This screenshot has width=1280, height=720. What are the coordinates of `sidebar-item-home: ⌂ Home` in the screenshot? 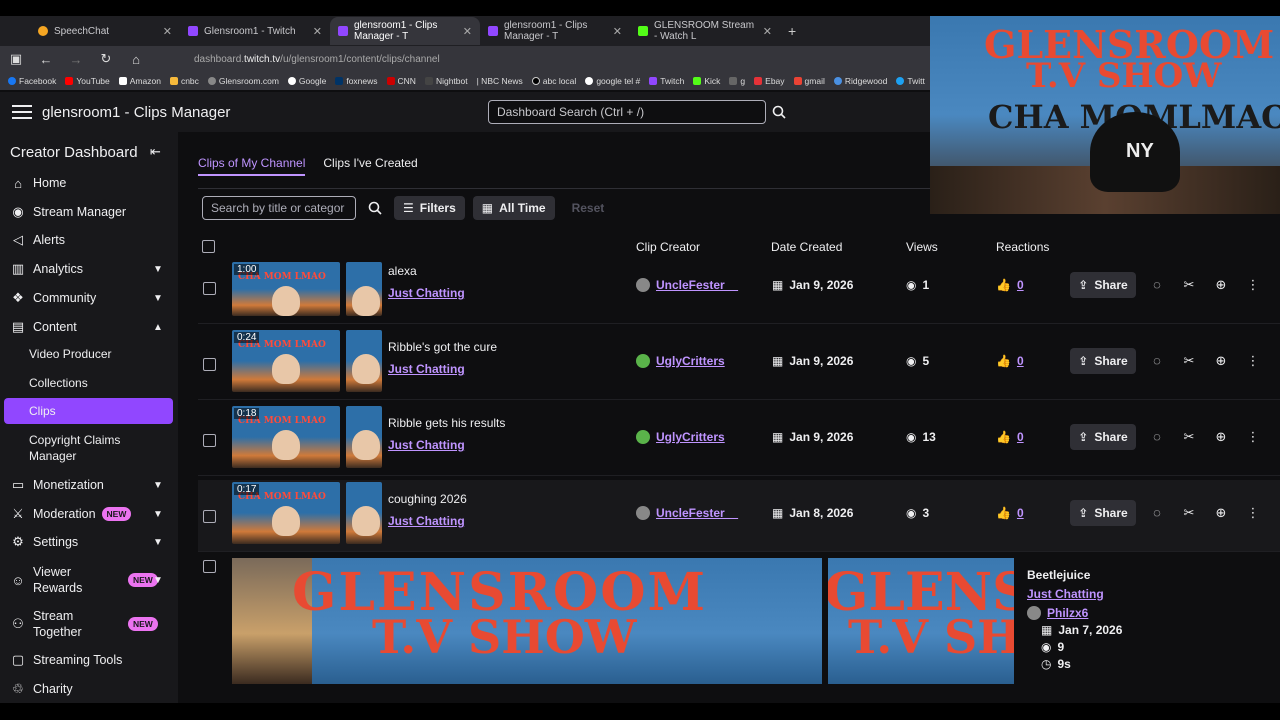 It's located at (90, 183).